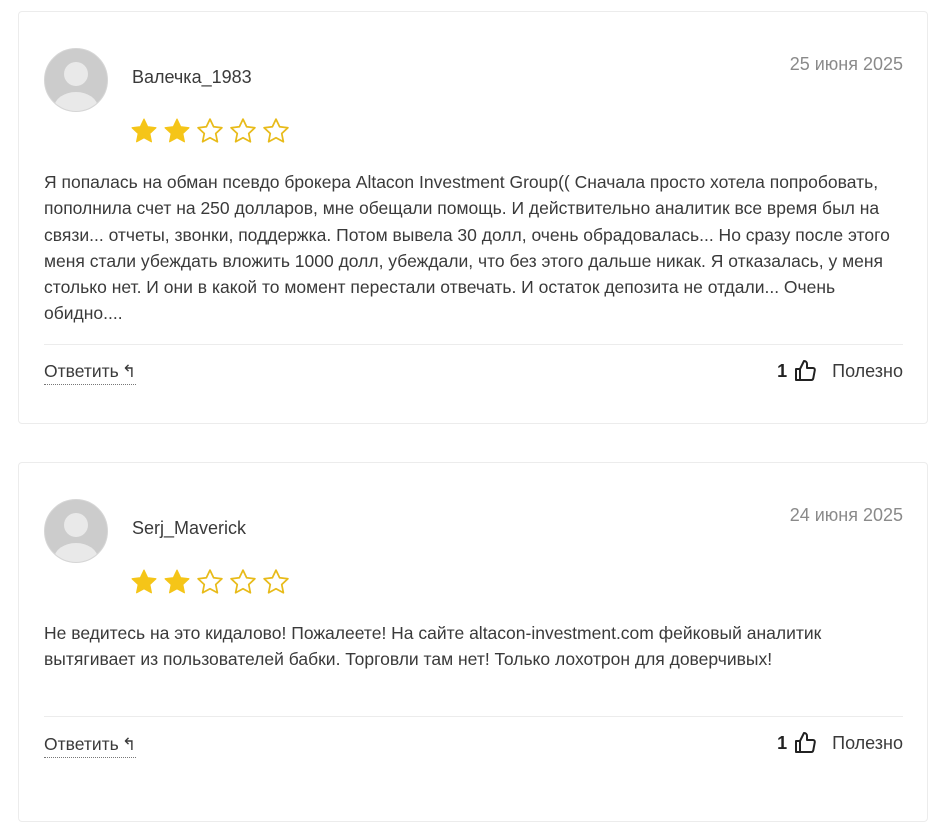 This screenshot has width=929, height=822. Describe the element at coordinates (189, 528) in the screenshot. I see `author-name: Serj_Maverick` at that location.